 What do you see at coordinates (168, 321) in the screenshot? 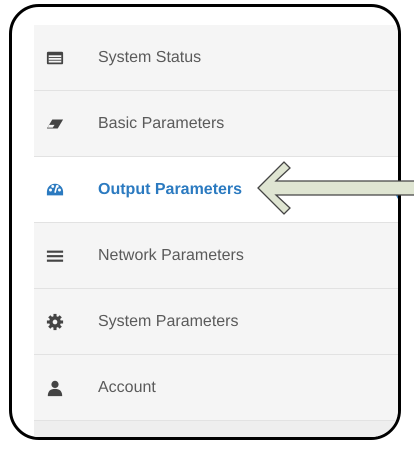
I see `item-label: System Parameters` at bounding box center [168, 321].